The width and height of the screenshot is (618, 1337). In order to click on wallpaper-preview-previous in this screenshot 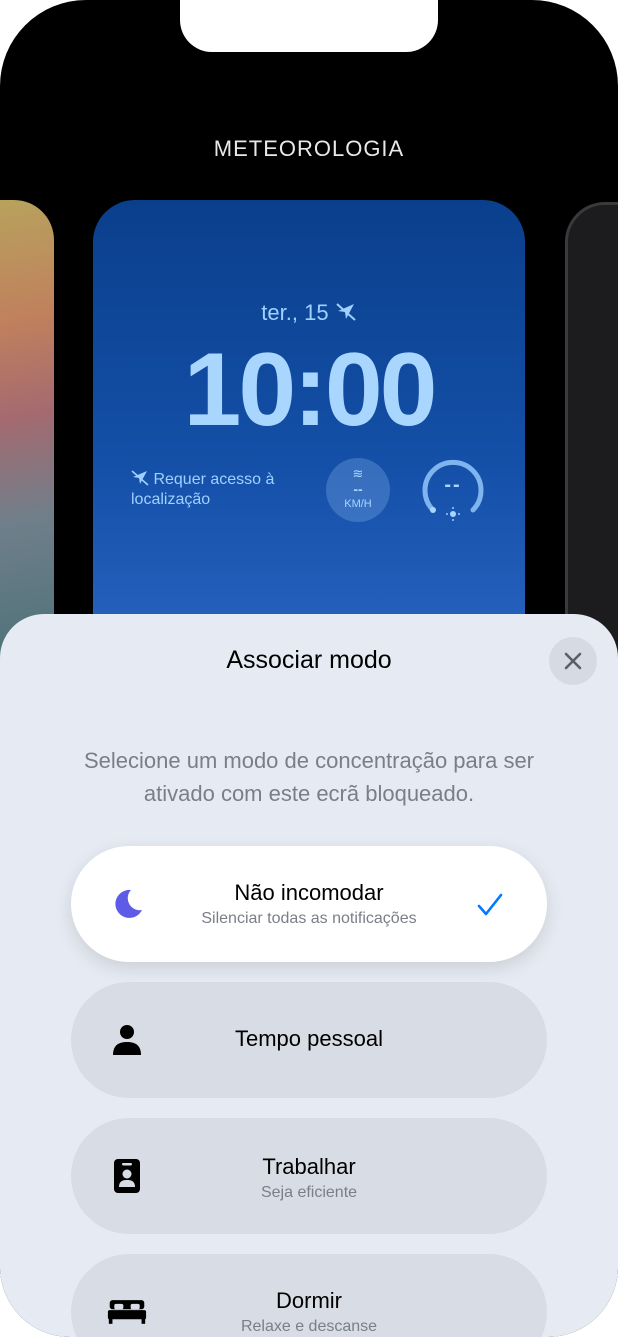, I will do `click(27, 430)`.